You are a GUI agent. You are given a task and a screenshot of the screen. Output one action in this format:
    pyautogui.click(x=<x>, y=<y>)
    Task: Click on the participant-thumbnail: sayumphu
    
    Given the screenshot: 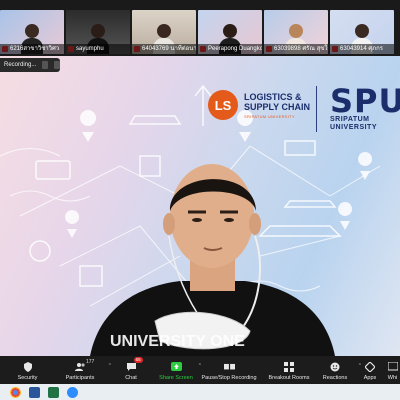 What is the action you would take?
    pyautogui.click(x=98, y=32)
    